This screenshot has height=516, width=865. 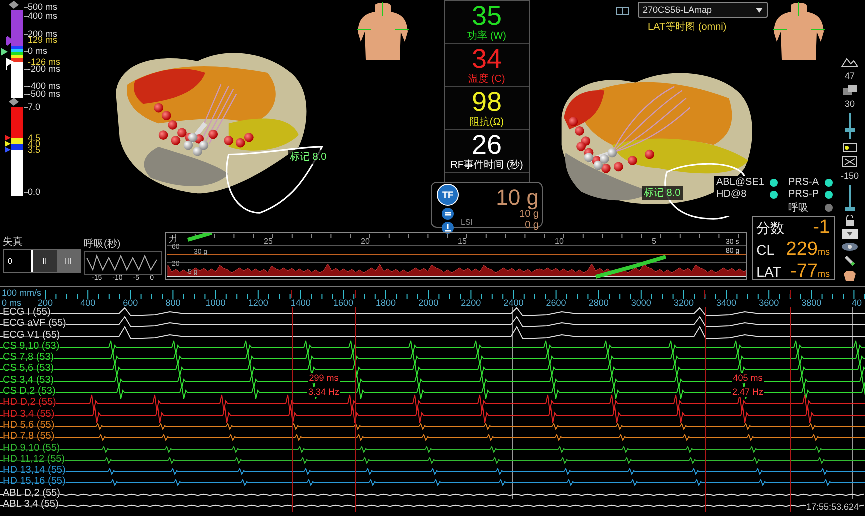 What do you see at coordinates (857, 302) in the screenshot?
I see `time-label: 40` at bounding box center [857, 302].